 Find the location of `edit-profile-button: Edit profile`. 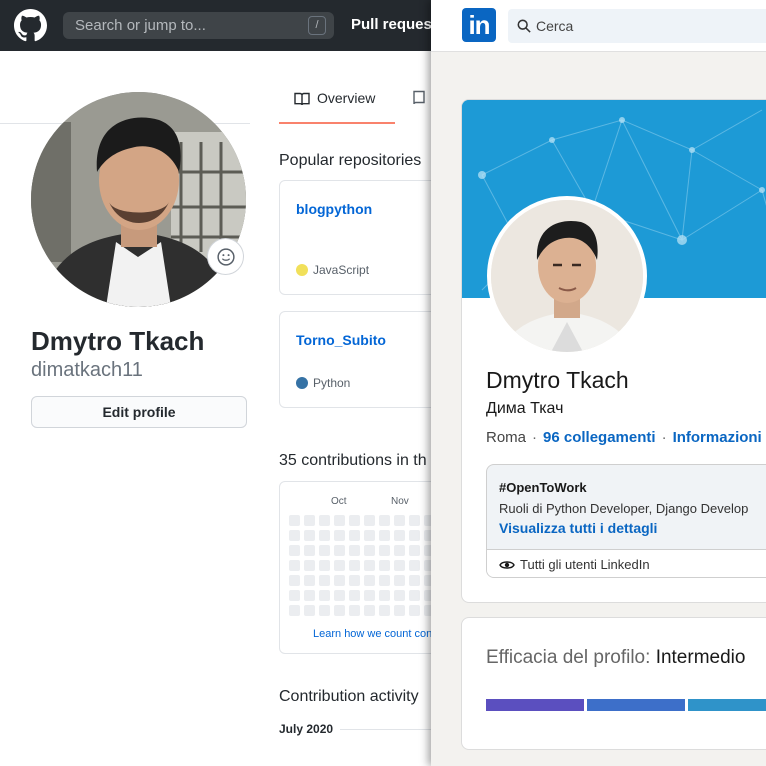

edit-profile-button: Edit profile is located at coordinates (139, 412).